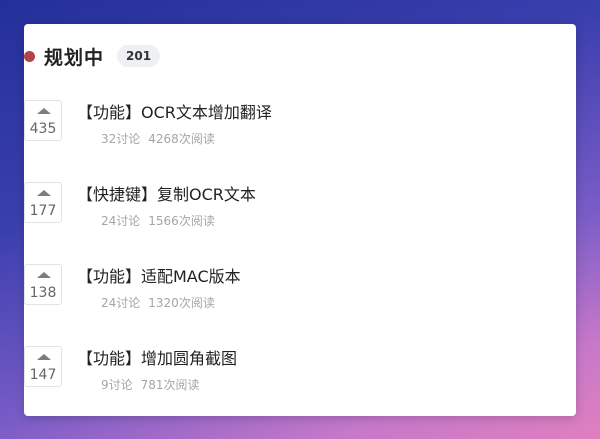  I want to click on upvote-button: 138, so click(43, 284).